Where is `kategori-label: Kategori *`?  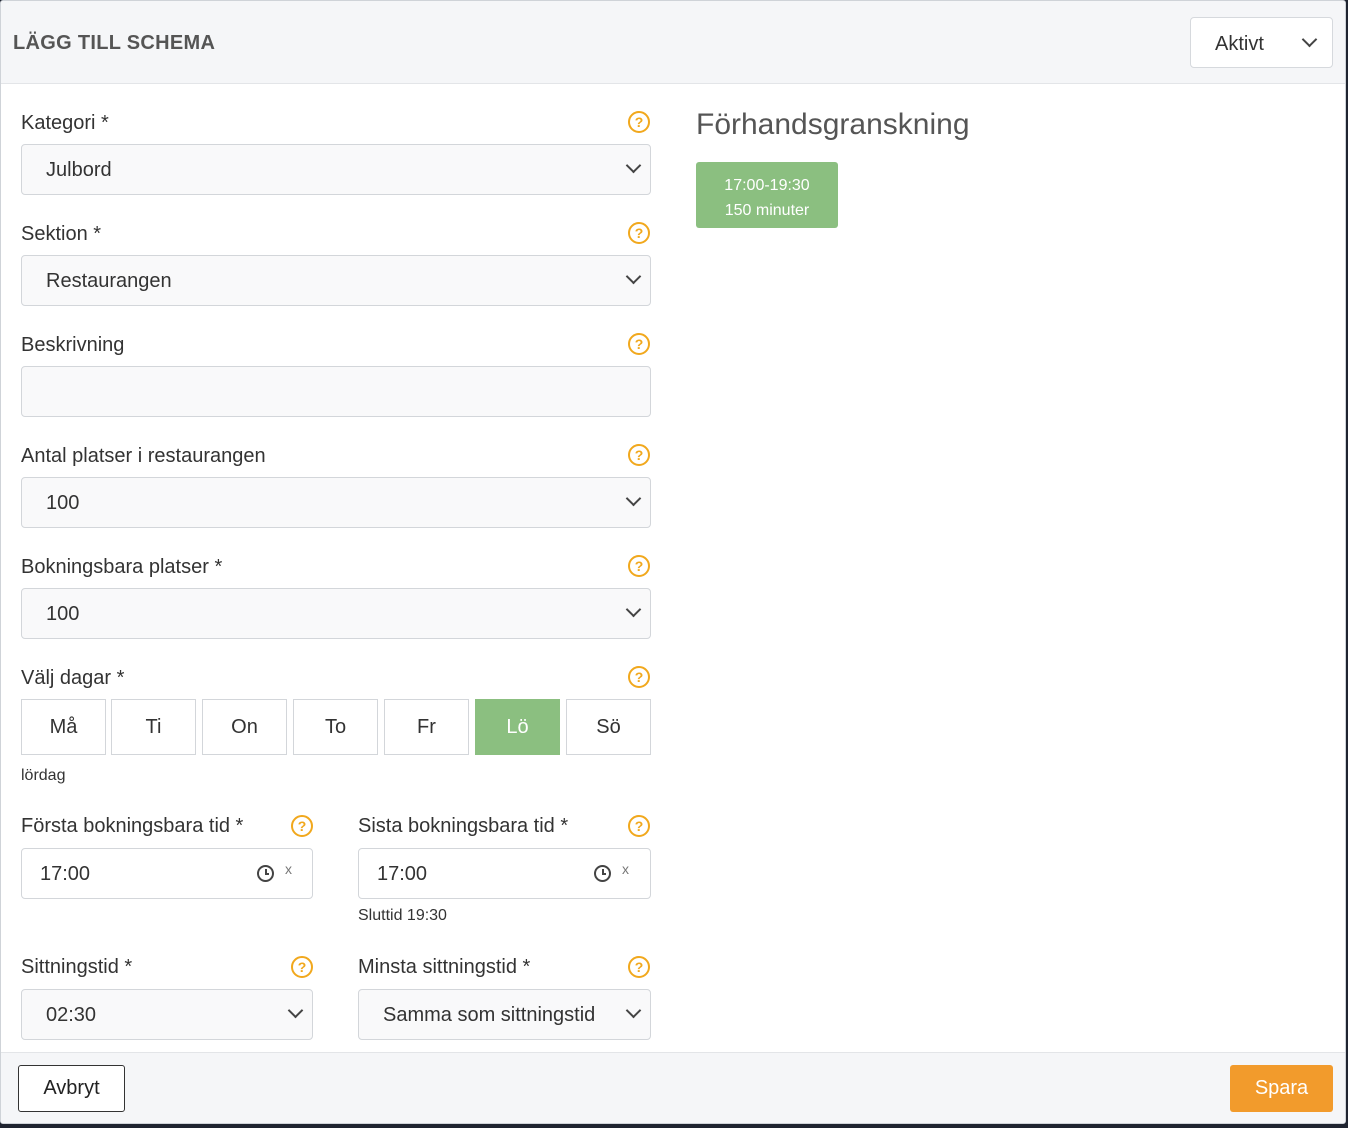 kategori-label: Kategori * is located at coordinates (65, 123).